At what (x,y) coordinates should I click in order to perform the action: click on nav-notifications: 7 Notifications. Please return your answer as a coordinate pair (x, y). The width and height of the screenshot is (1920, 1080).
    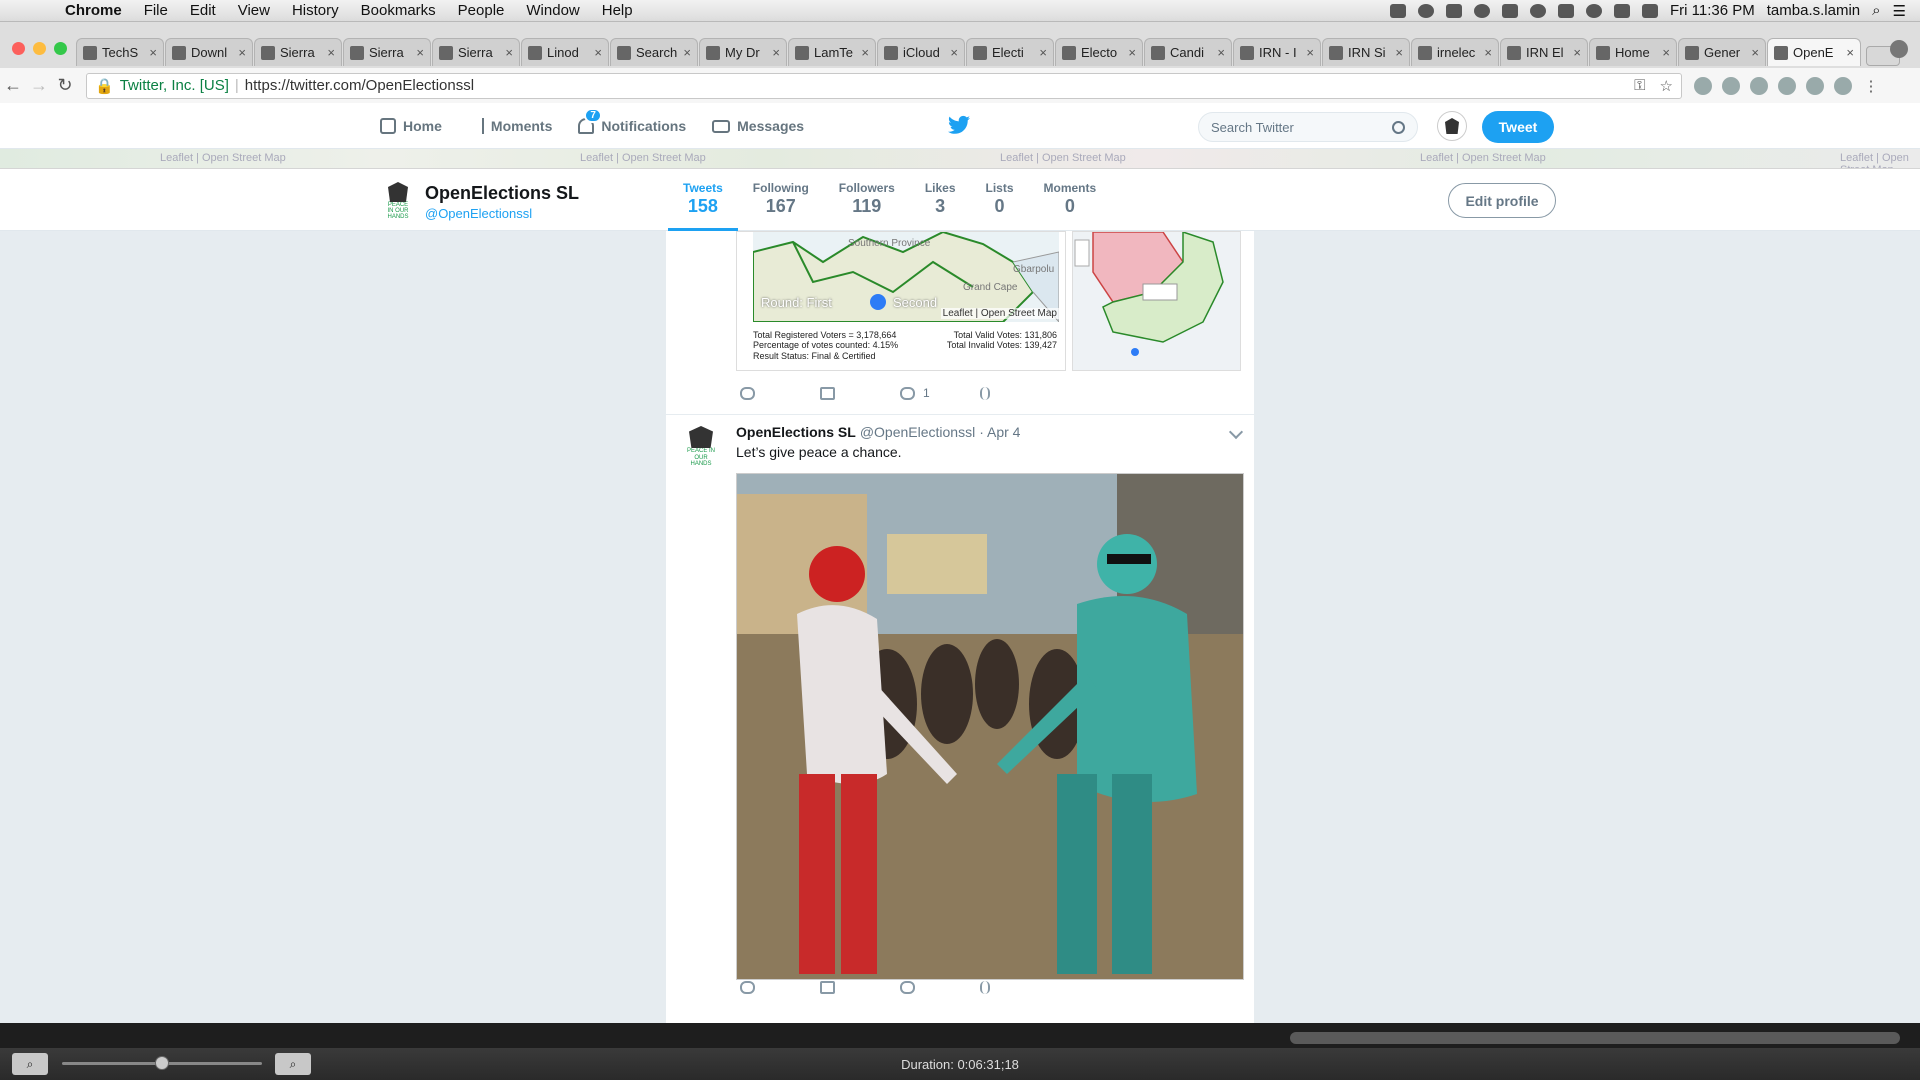
    Looking at the image, I should click on (632, 121).